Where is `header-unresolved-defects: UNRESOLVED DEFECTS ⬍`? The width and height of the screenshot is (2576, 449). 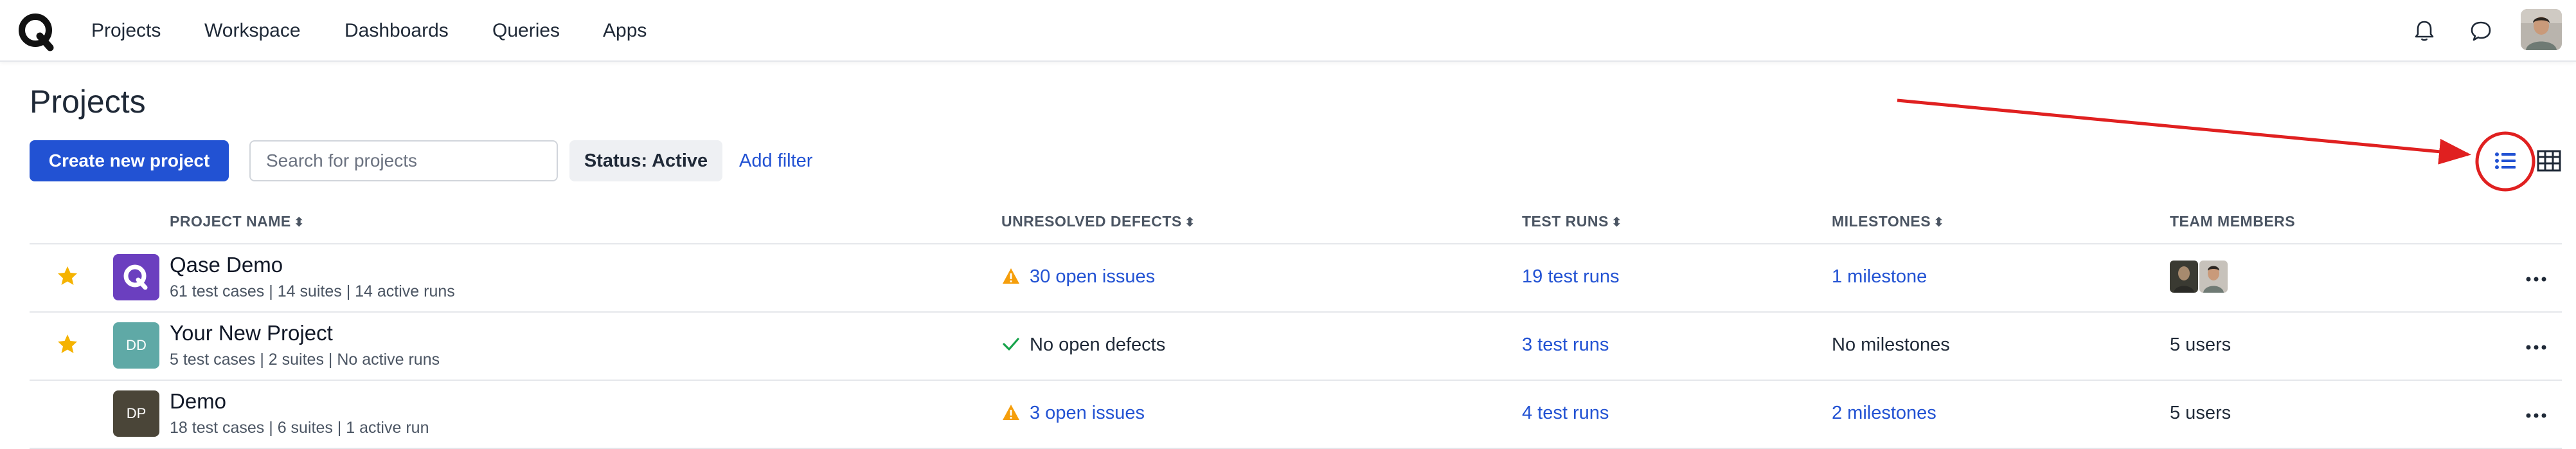
header-unresolved-defects: UNRESOLVED DEFECTS ⬍ is located at coordinates (1098, 222).